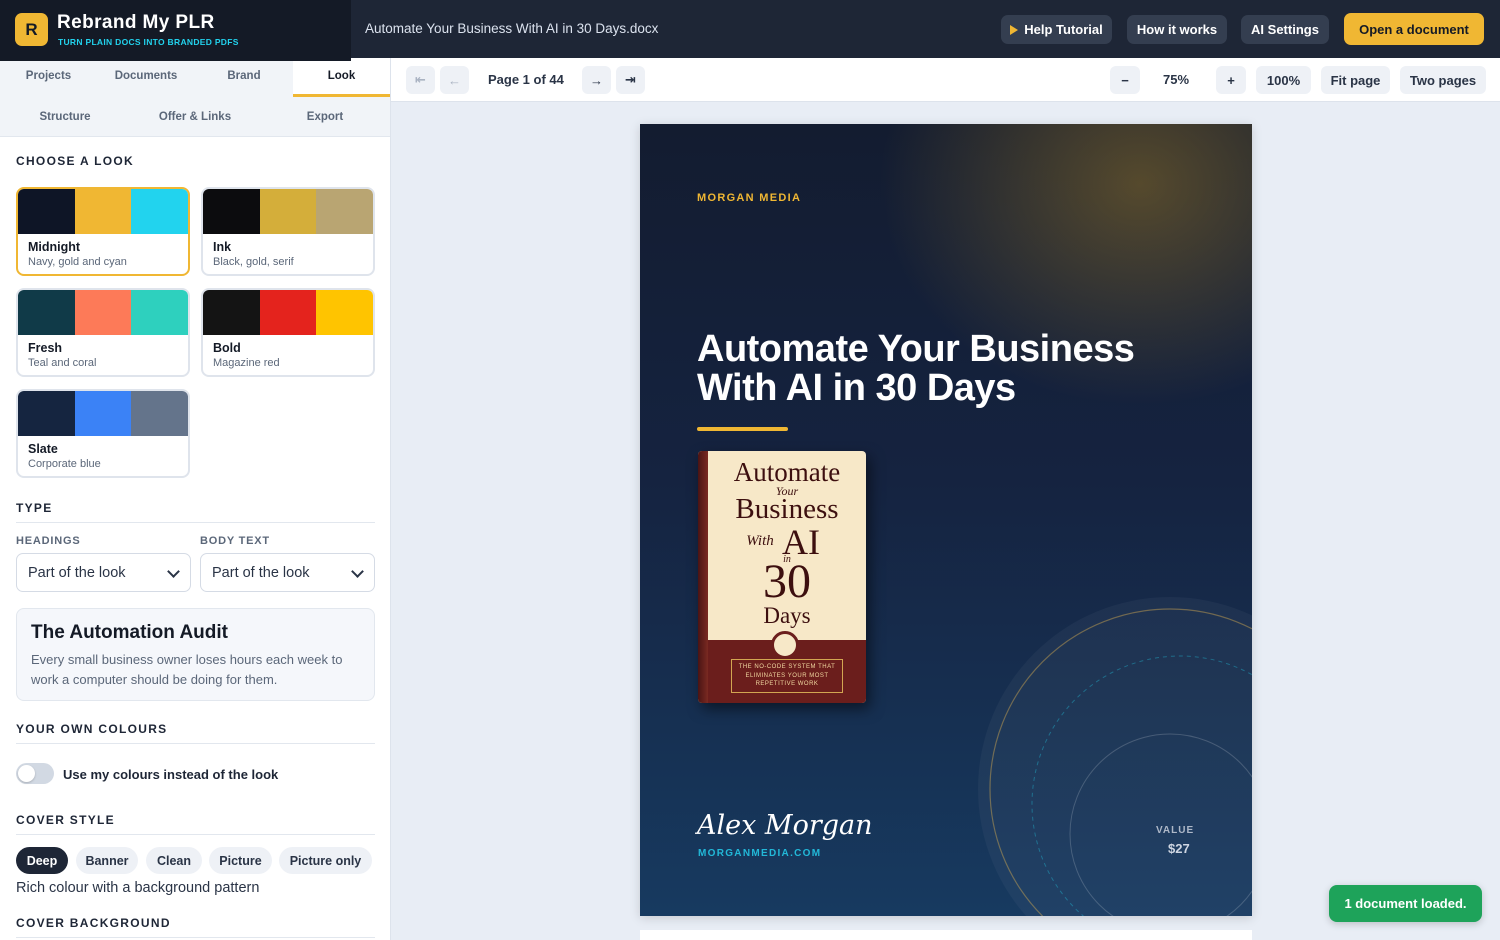 This screenshot has width=1500, height=940. I want to click on type-preview-title: The Automation Audit, so click(130, 632).